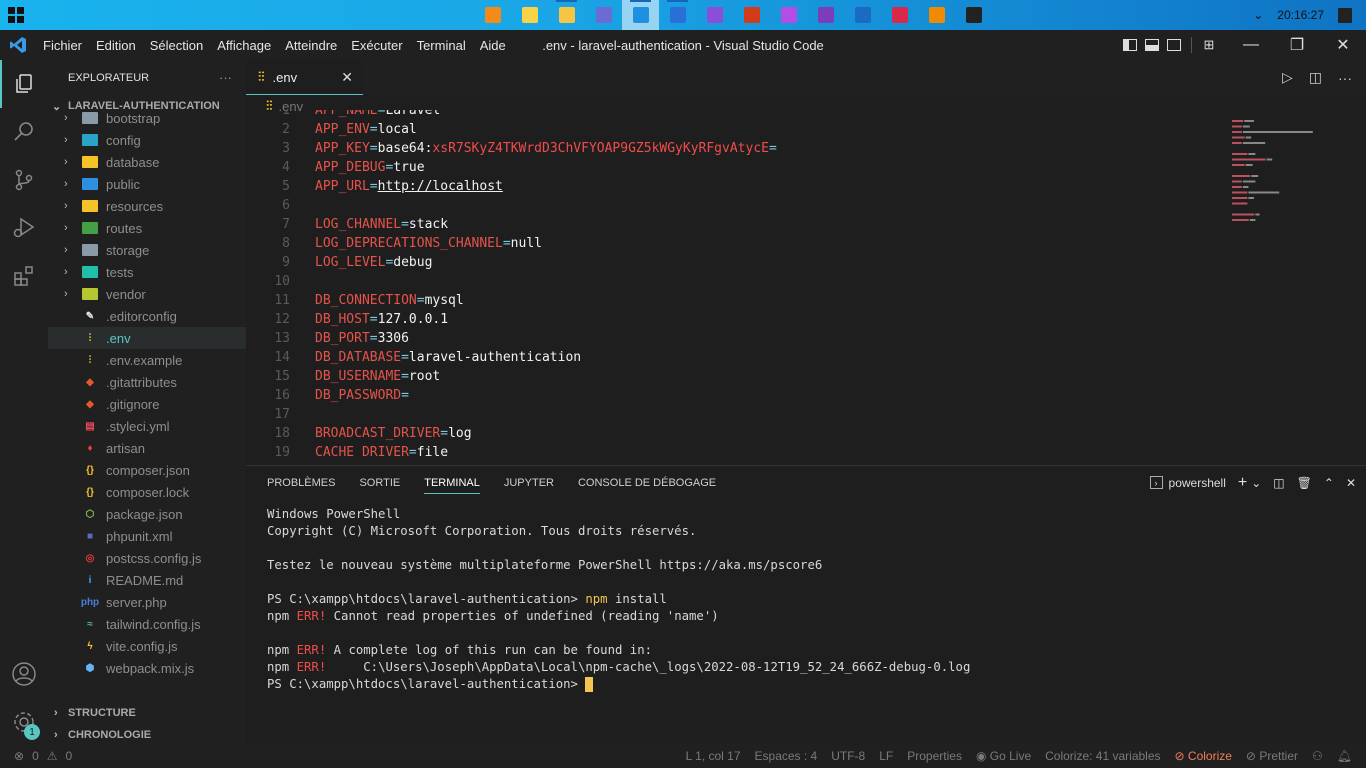  I want to click on file-item: ♦ artisan, so click(147, 448).